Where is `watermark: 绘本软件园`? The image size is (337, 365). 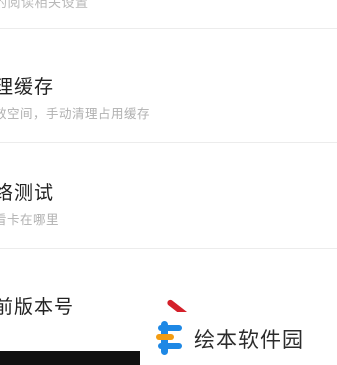 watermark: 绘本软件园 is located at coordinates (238, 338).